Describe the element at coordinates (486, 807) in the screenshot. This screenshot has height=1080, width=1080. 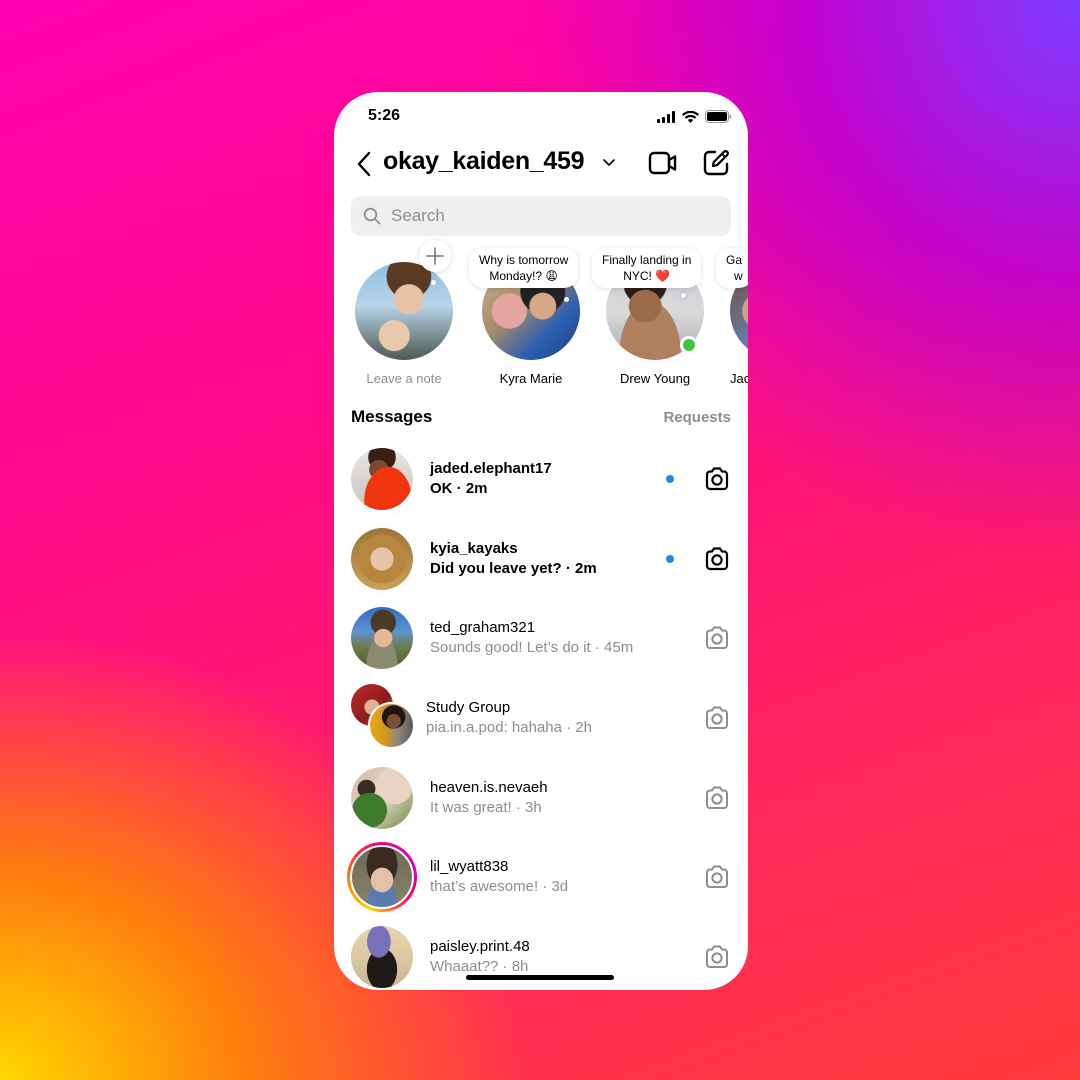
I see `thread-preview: It was great! · 3h` at that location.